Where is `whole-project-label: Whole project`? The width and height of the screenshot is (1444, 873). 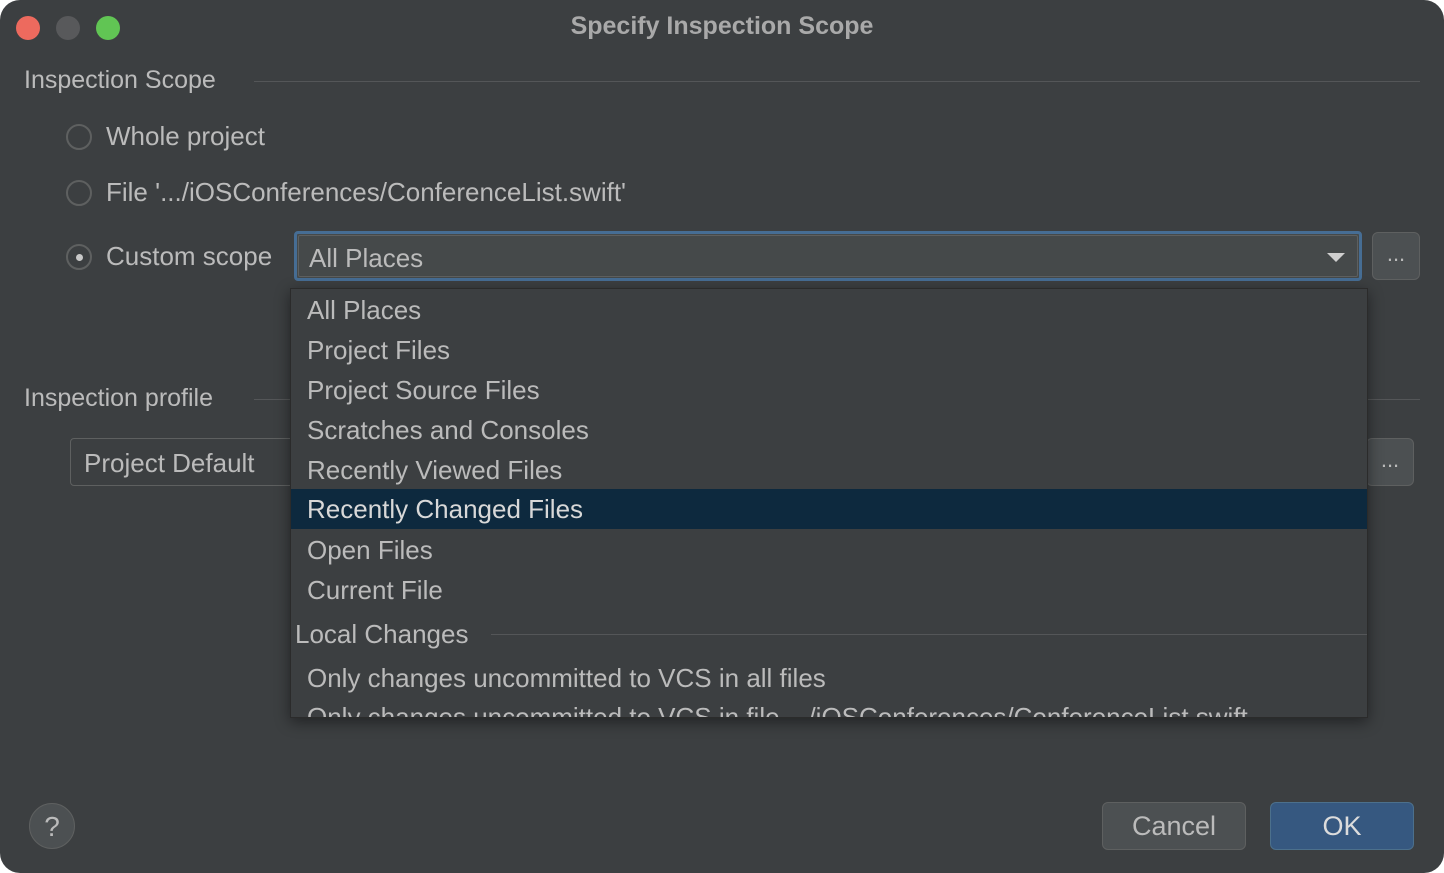
whole-project-label: Whole project is located at coordinates (185, 136).